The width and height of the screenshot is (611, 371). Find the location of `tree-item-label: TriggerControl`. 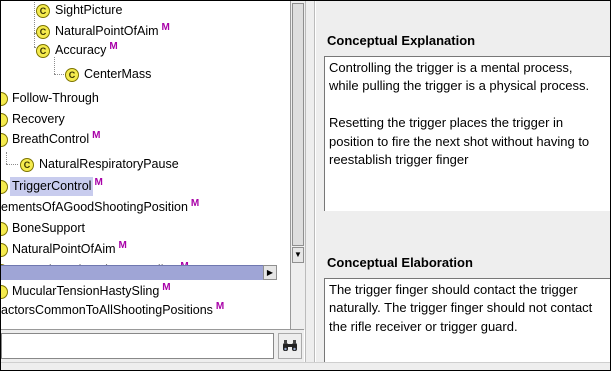

tree-item-label: TriggerControl is located at coordinates (52, 186).